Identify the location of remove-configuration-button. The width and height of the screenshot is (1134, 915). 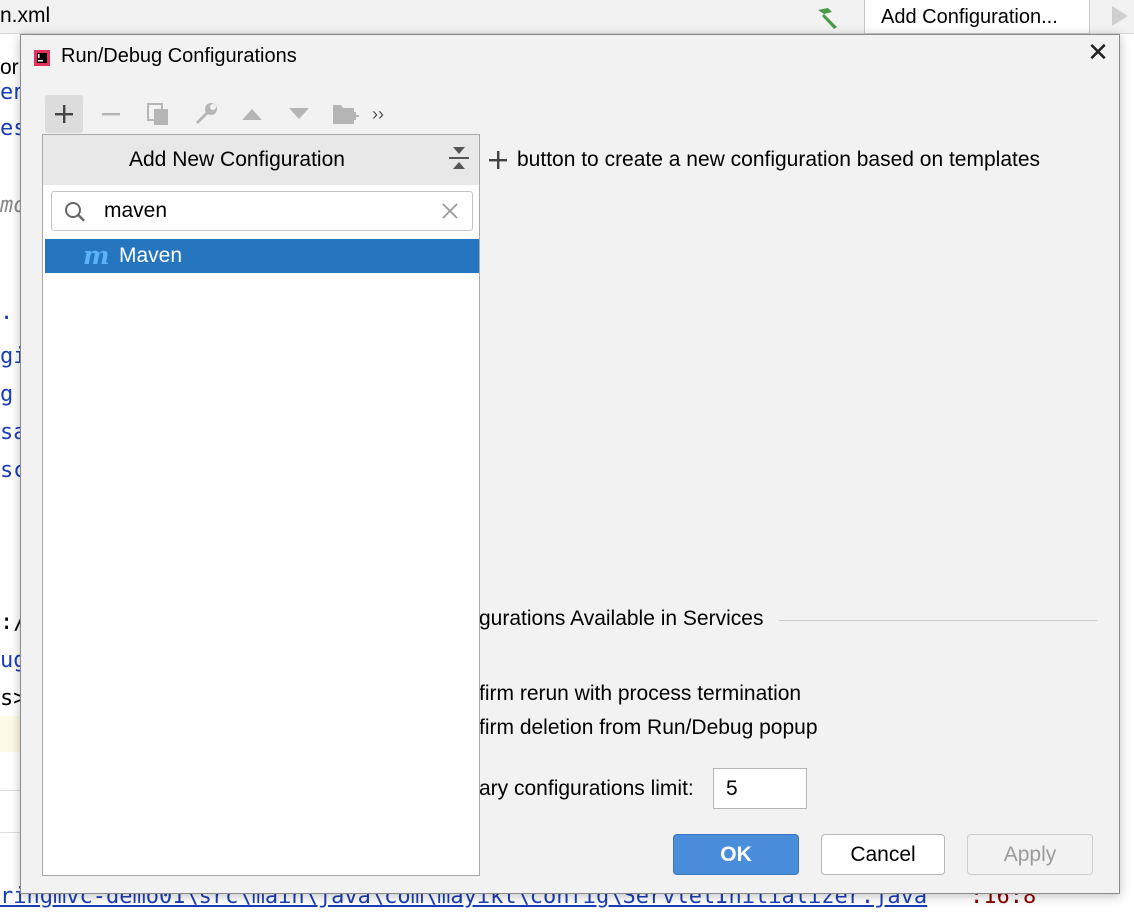
(111, 114).